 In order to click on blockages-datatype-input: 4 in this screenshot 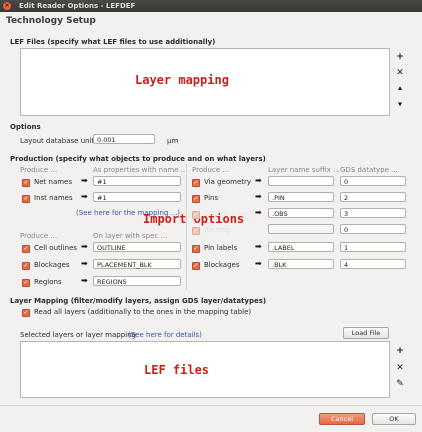, I will do `click(373, 264)`.